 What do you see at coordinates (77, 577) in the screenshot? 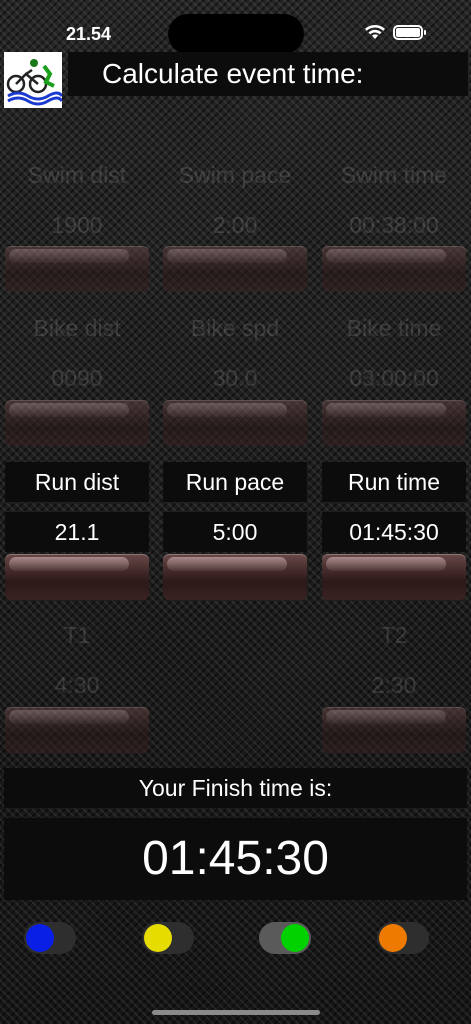
I see `run-dist-button` at bounding box center [77, 577].